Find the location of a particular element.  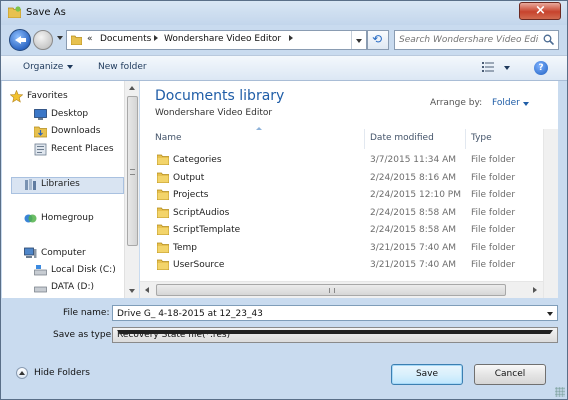

nav-item-label: Local Disk (C:) is located at coordinates (83, 270).